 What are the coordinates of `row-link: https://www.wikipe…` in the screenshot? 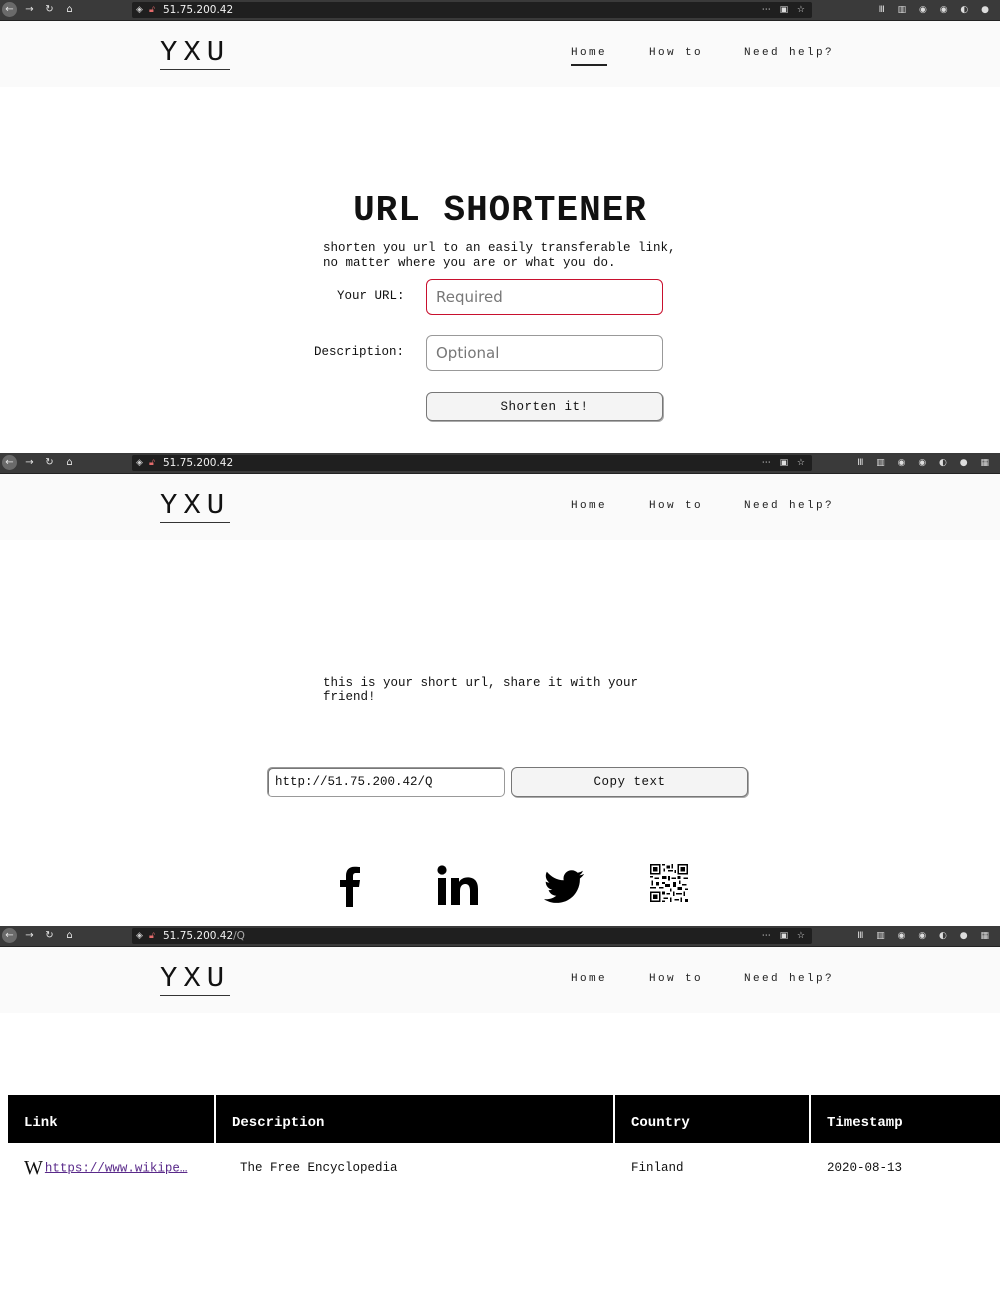 It's located at (116, 1168).